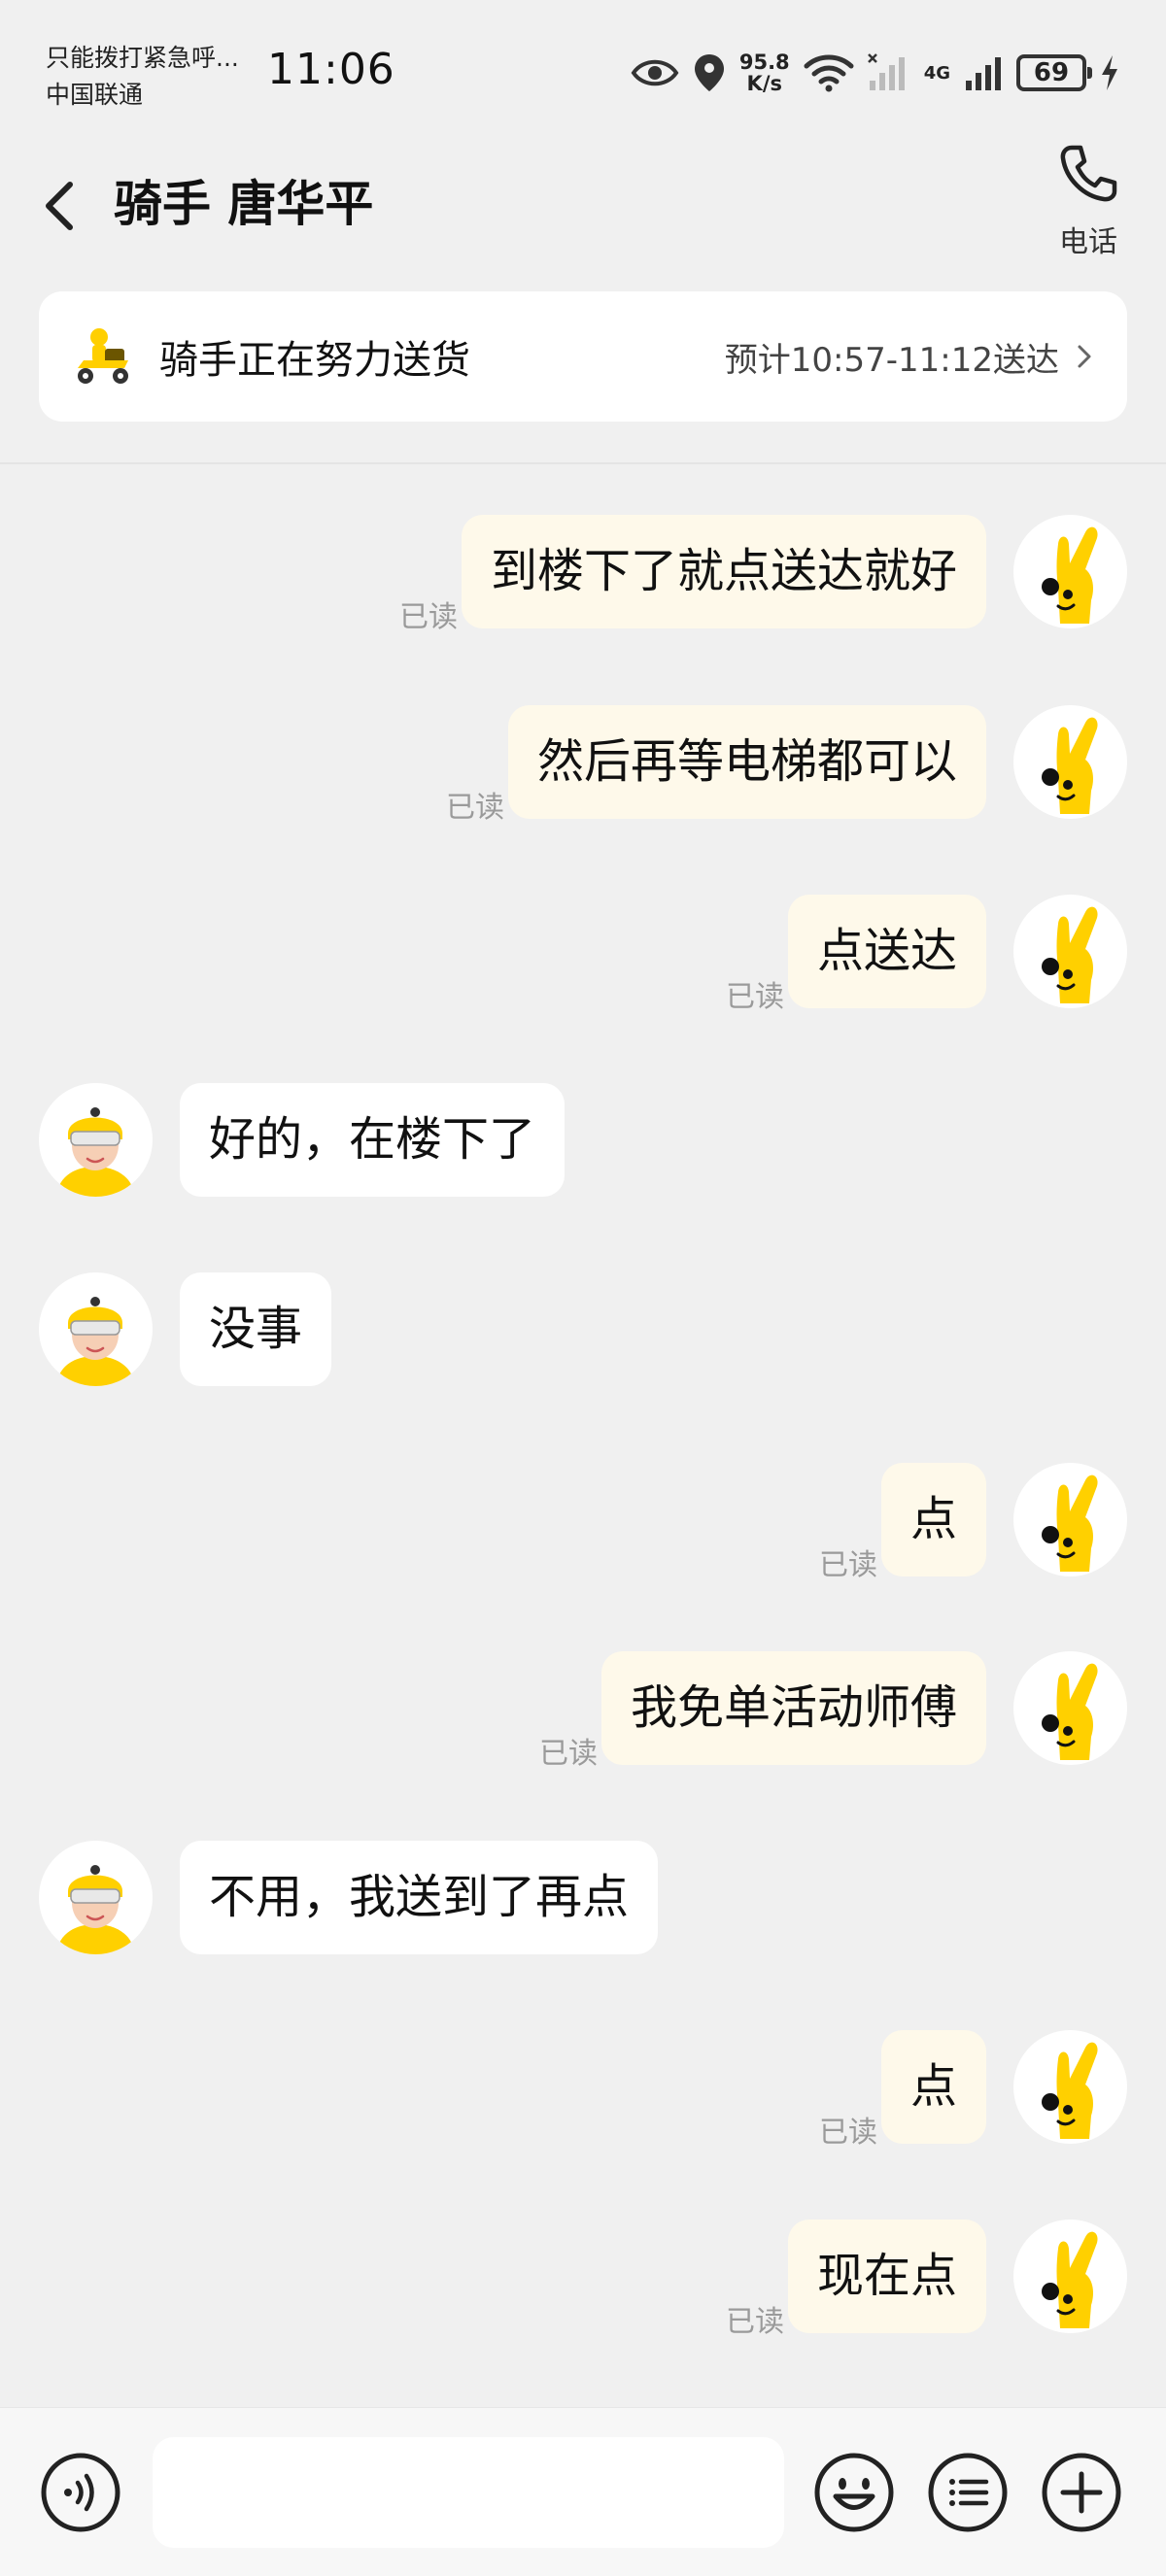 This screenshot has height=2576, width=1166. I want to click on message-bubble-sent: 到楼下了就点送达就好, so click(723, 571).